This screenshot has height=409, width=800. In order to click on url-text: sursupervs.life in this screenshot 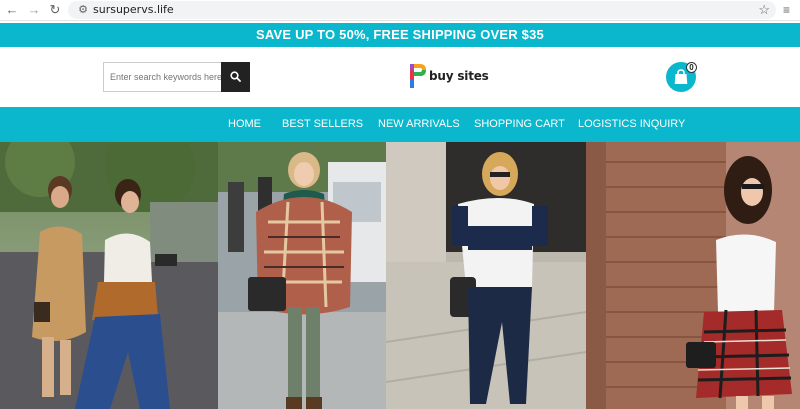, I will do `click(133, 10)`.